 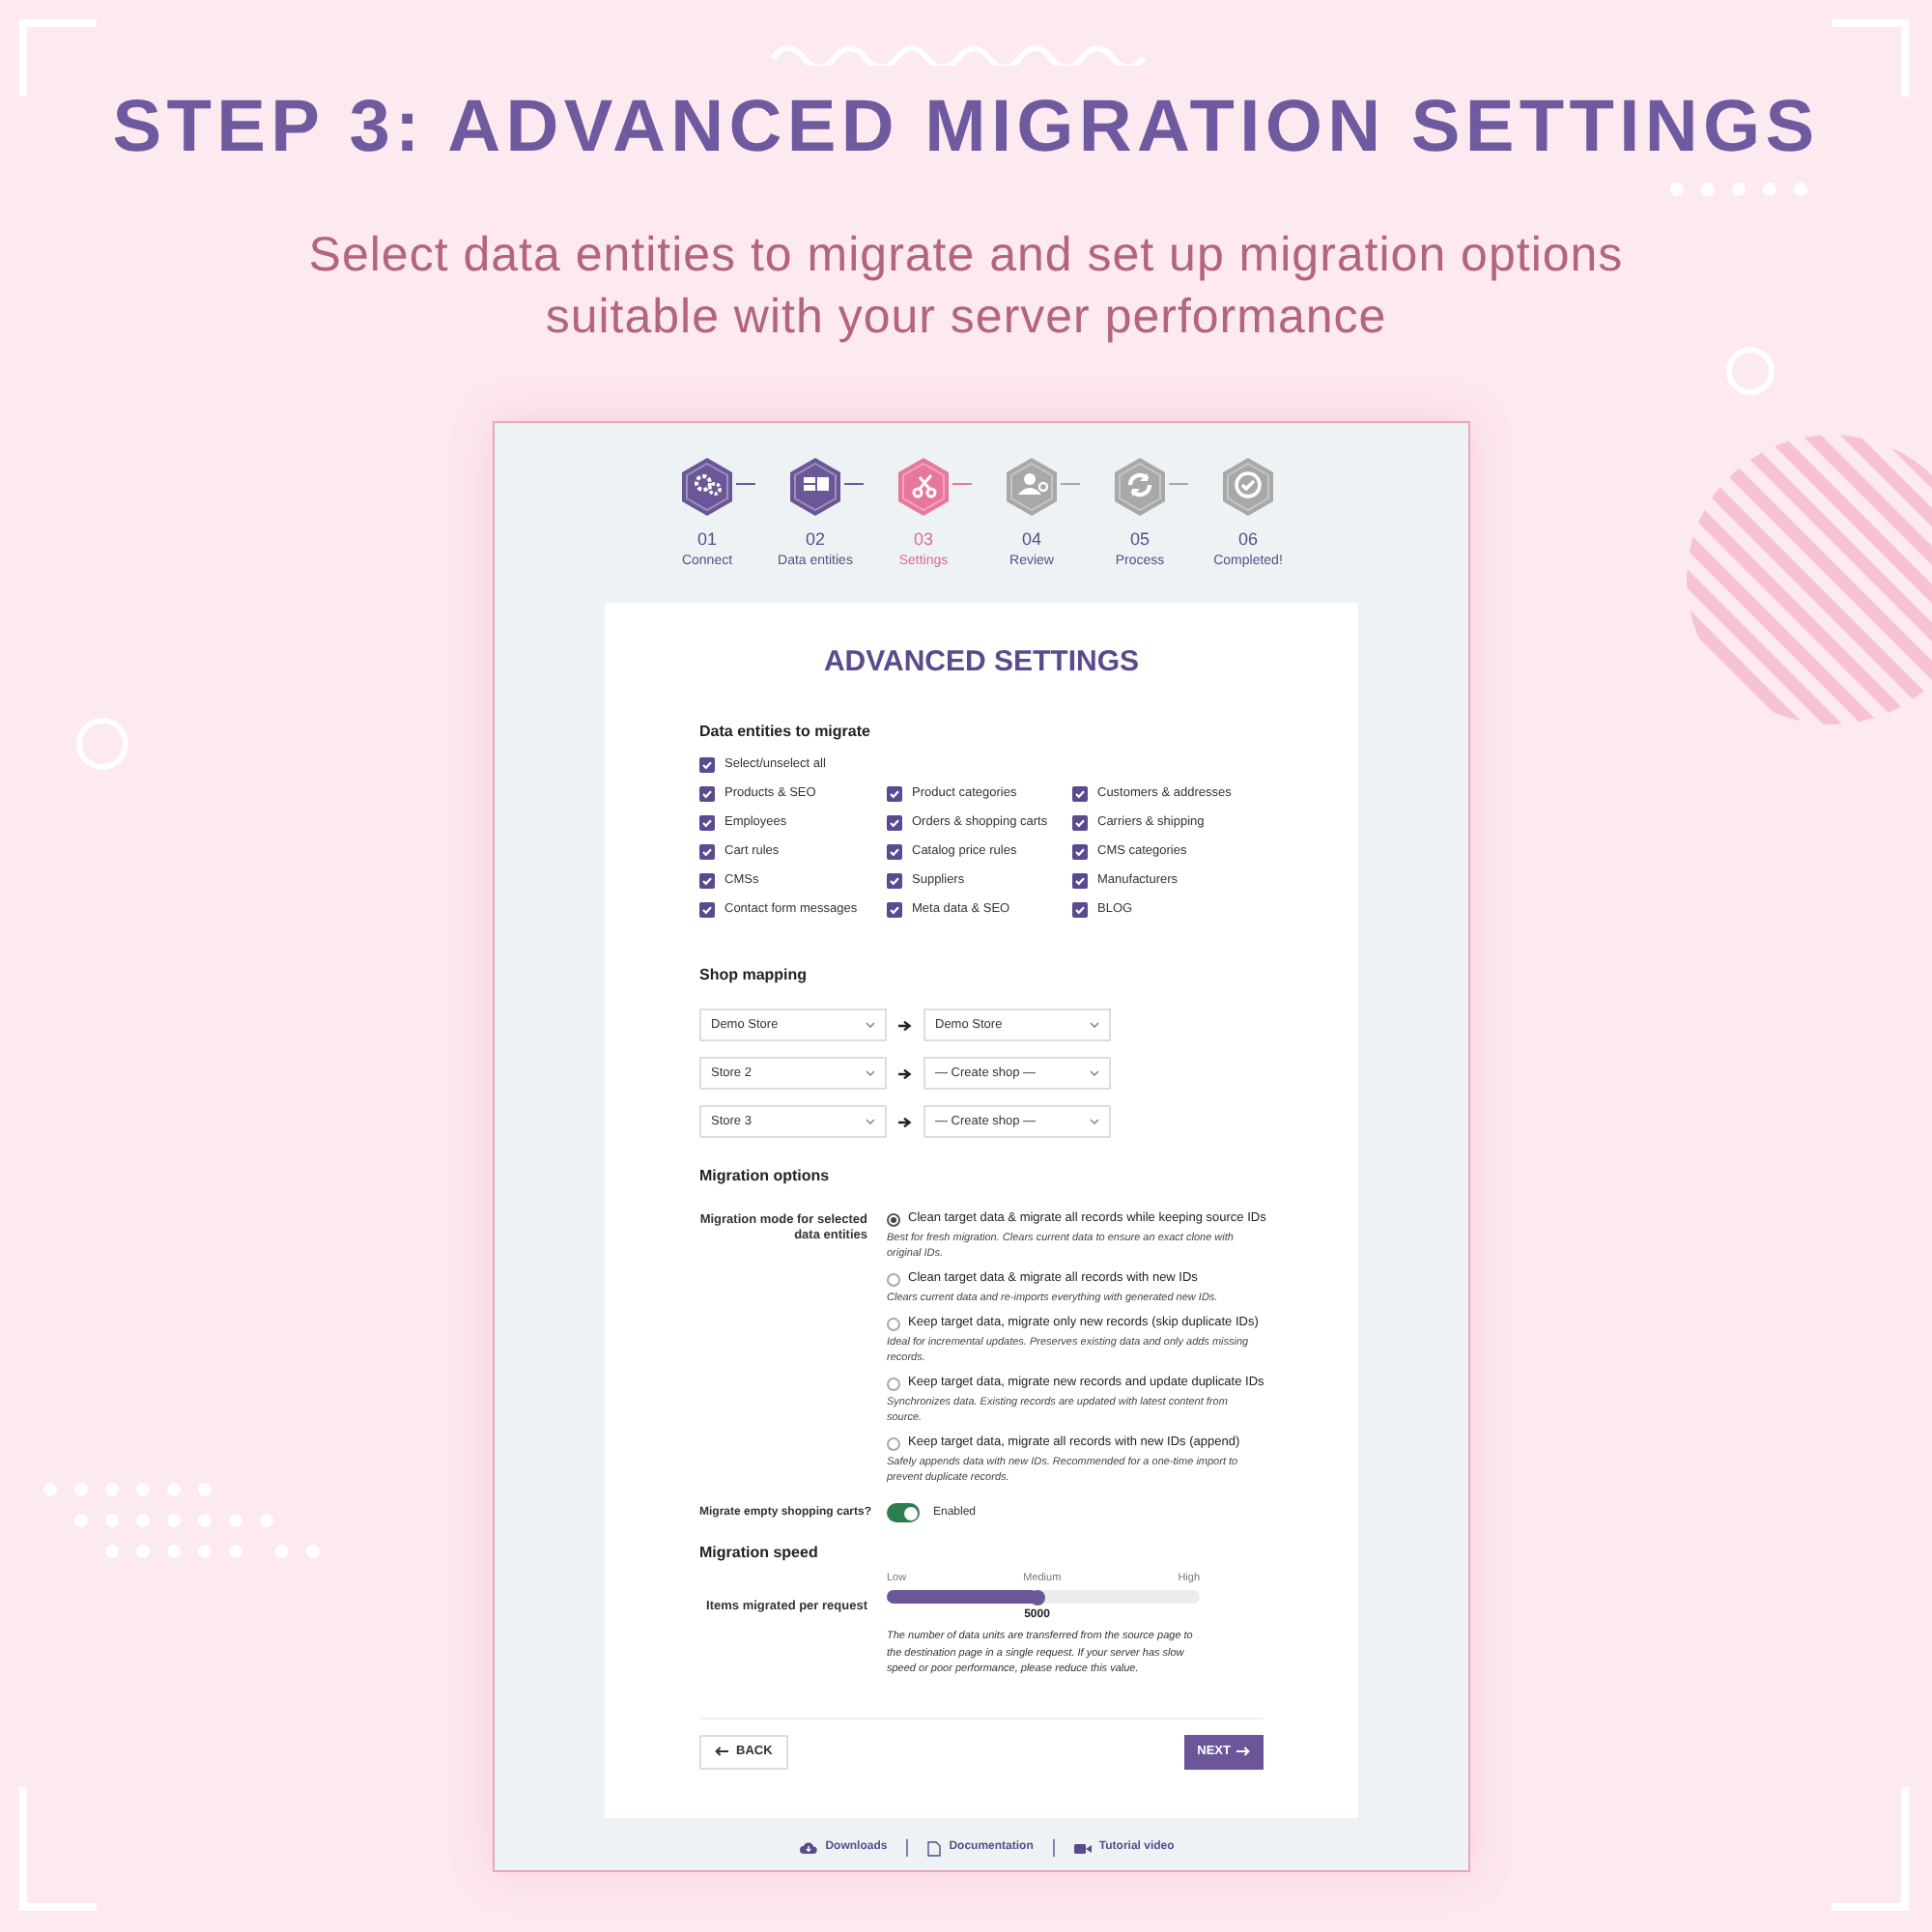 I want to click on slider-track, so click(x=1043, y=1597).